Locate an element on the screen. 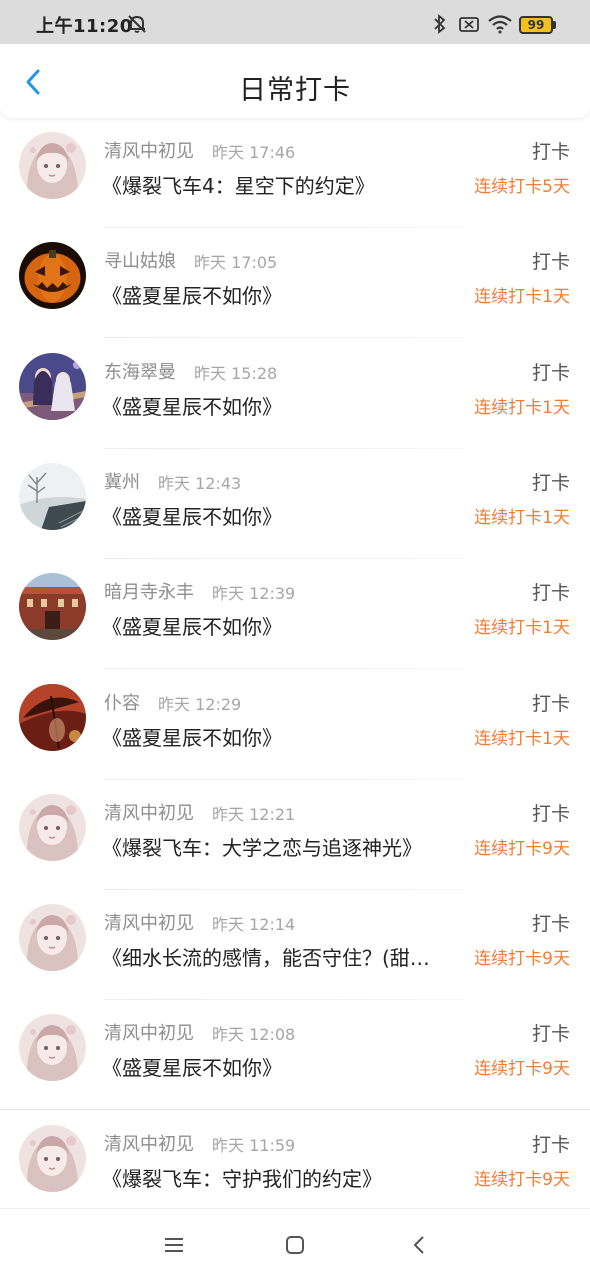 The width and height of the screenshot is (590, 1280). checkin-item: 清风中初见 昨天 12:21 打卡《爆裂飞车：大学之恋与追逐神光》 连续打卡9天 is located at coordinates (295, 835).